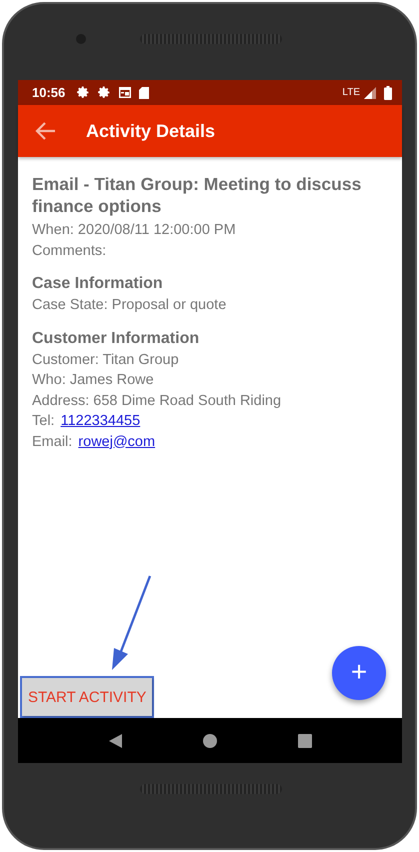 Image resolution: width=419 pixels, height=852 pixels. I want to click on home-nav-button, so click(209, 741).